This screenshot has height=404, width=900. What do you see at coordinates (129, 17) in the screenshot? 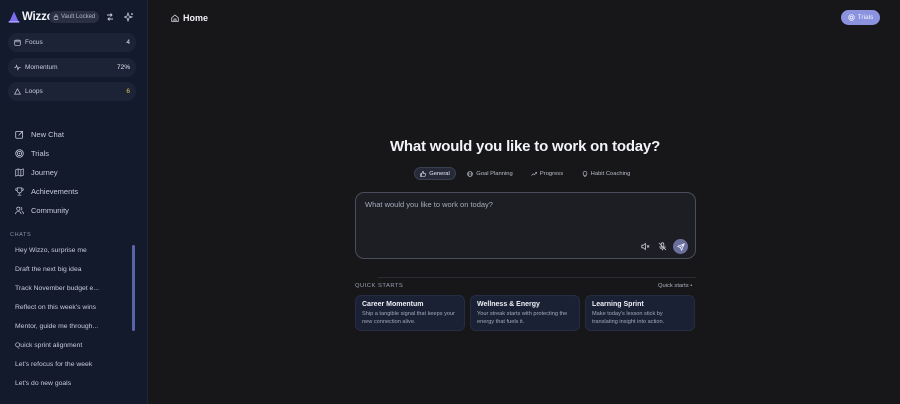
I see `sparkle-icon` at bounding box center [129, 17].